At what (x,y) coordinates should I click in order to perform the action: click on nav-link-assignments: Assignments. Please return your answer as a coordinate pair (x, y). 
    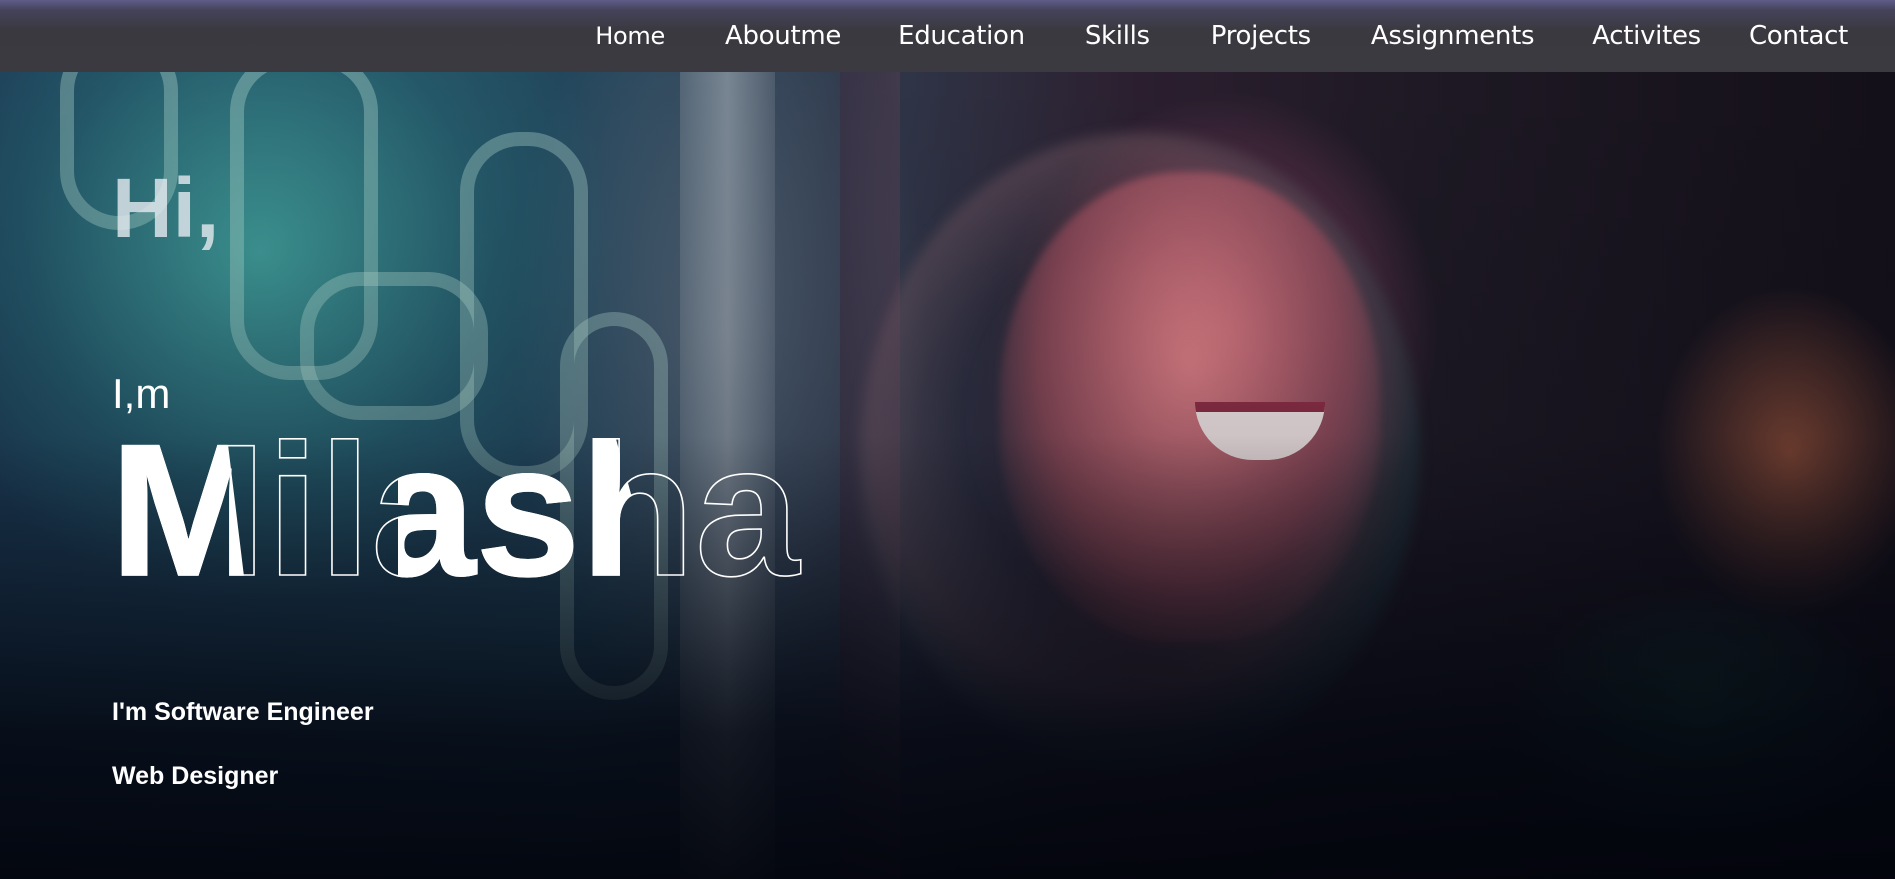
    Looking at the image, I should click on (1453, 36).